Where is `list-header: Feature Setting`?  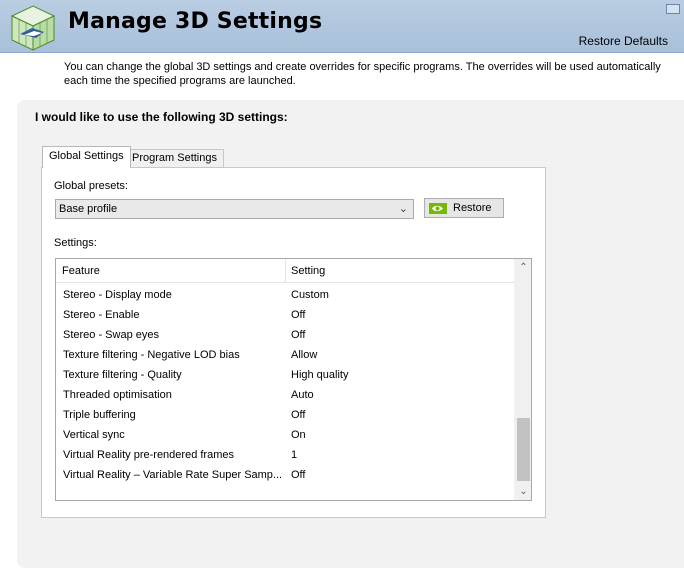
list-header: Feature Setting is located at coordinates (285, 271).